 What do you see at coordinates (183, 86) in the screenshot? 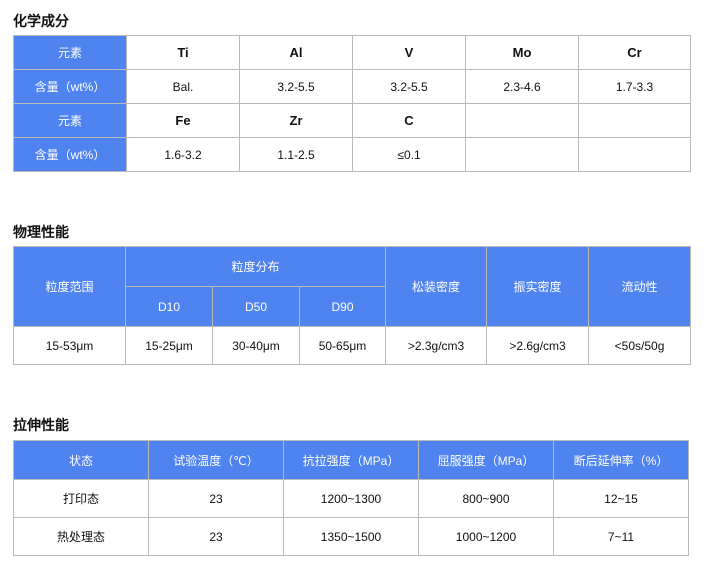
I see `content-value: Bal.` at bounding box center [183, 86].